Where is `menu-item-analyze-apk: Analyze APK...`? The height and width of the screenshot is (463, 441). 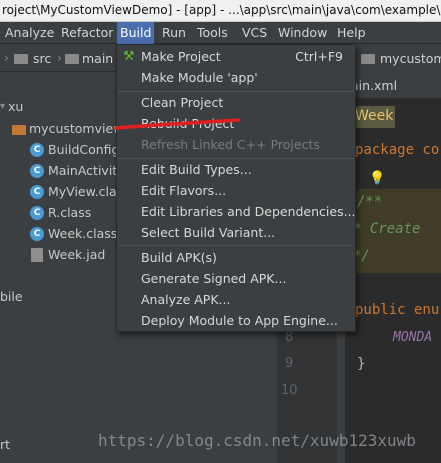 menu-item-analyze-apk: Analyze APK... is located at coordinates (236, 299).